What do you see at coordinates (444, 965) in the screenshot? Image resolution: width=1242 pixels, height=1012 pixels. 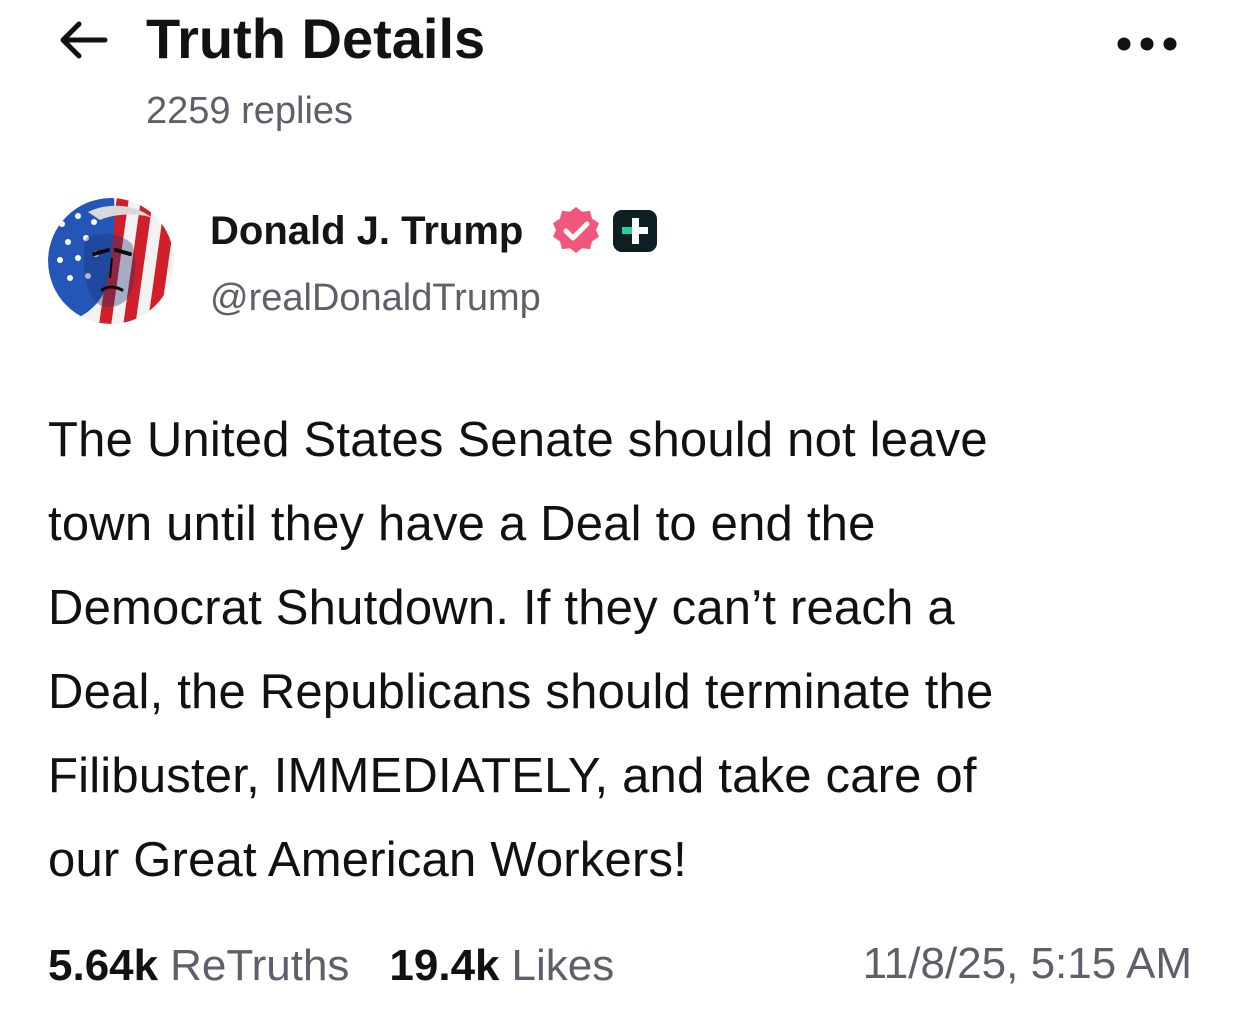 I see `likes-count: 19.4k` at bounding box center [444, 965].